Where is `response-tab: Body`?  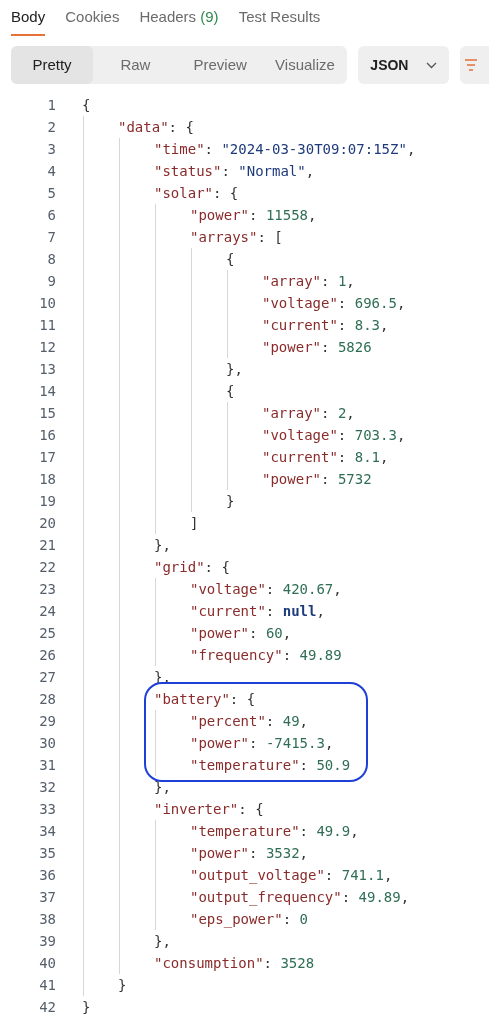
response-tab: Body is located at coordinates (28, 21).